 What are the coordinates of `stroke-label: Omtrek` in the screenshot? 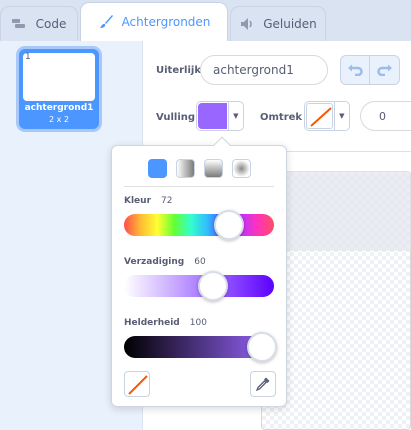 It's located at (281, 117).